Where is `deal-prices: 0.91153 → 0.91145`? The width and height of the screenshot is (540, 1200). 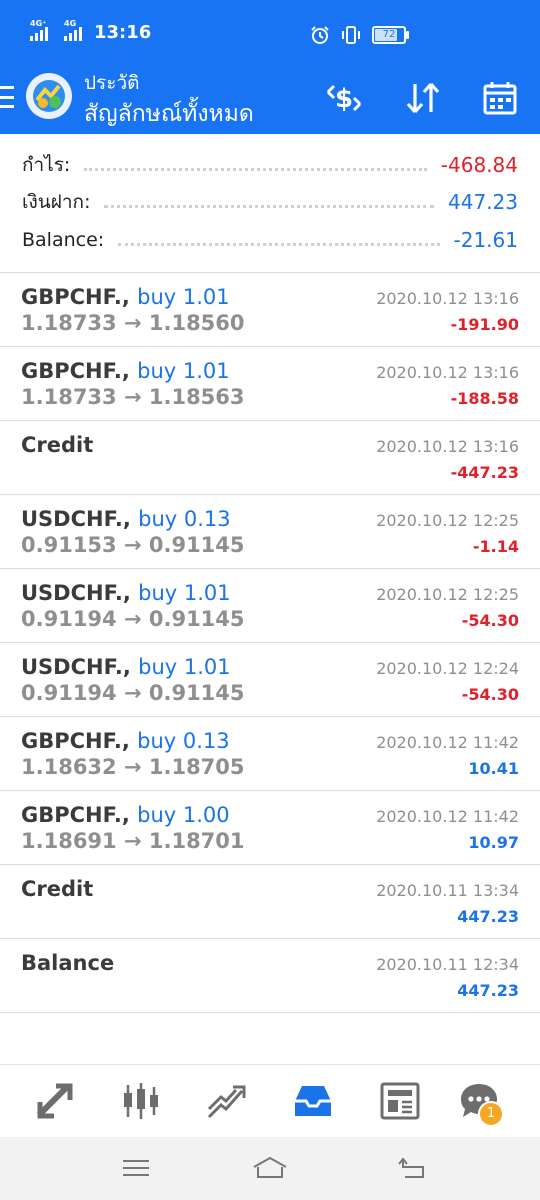
deal-prices: 0.91153 → 0.91145 is located at coordinates (133, 545).